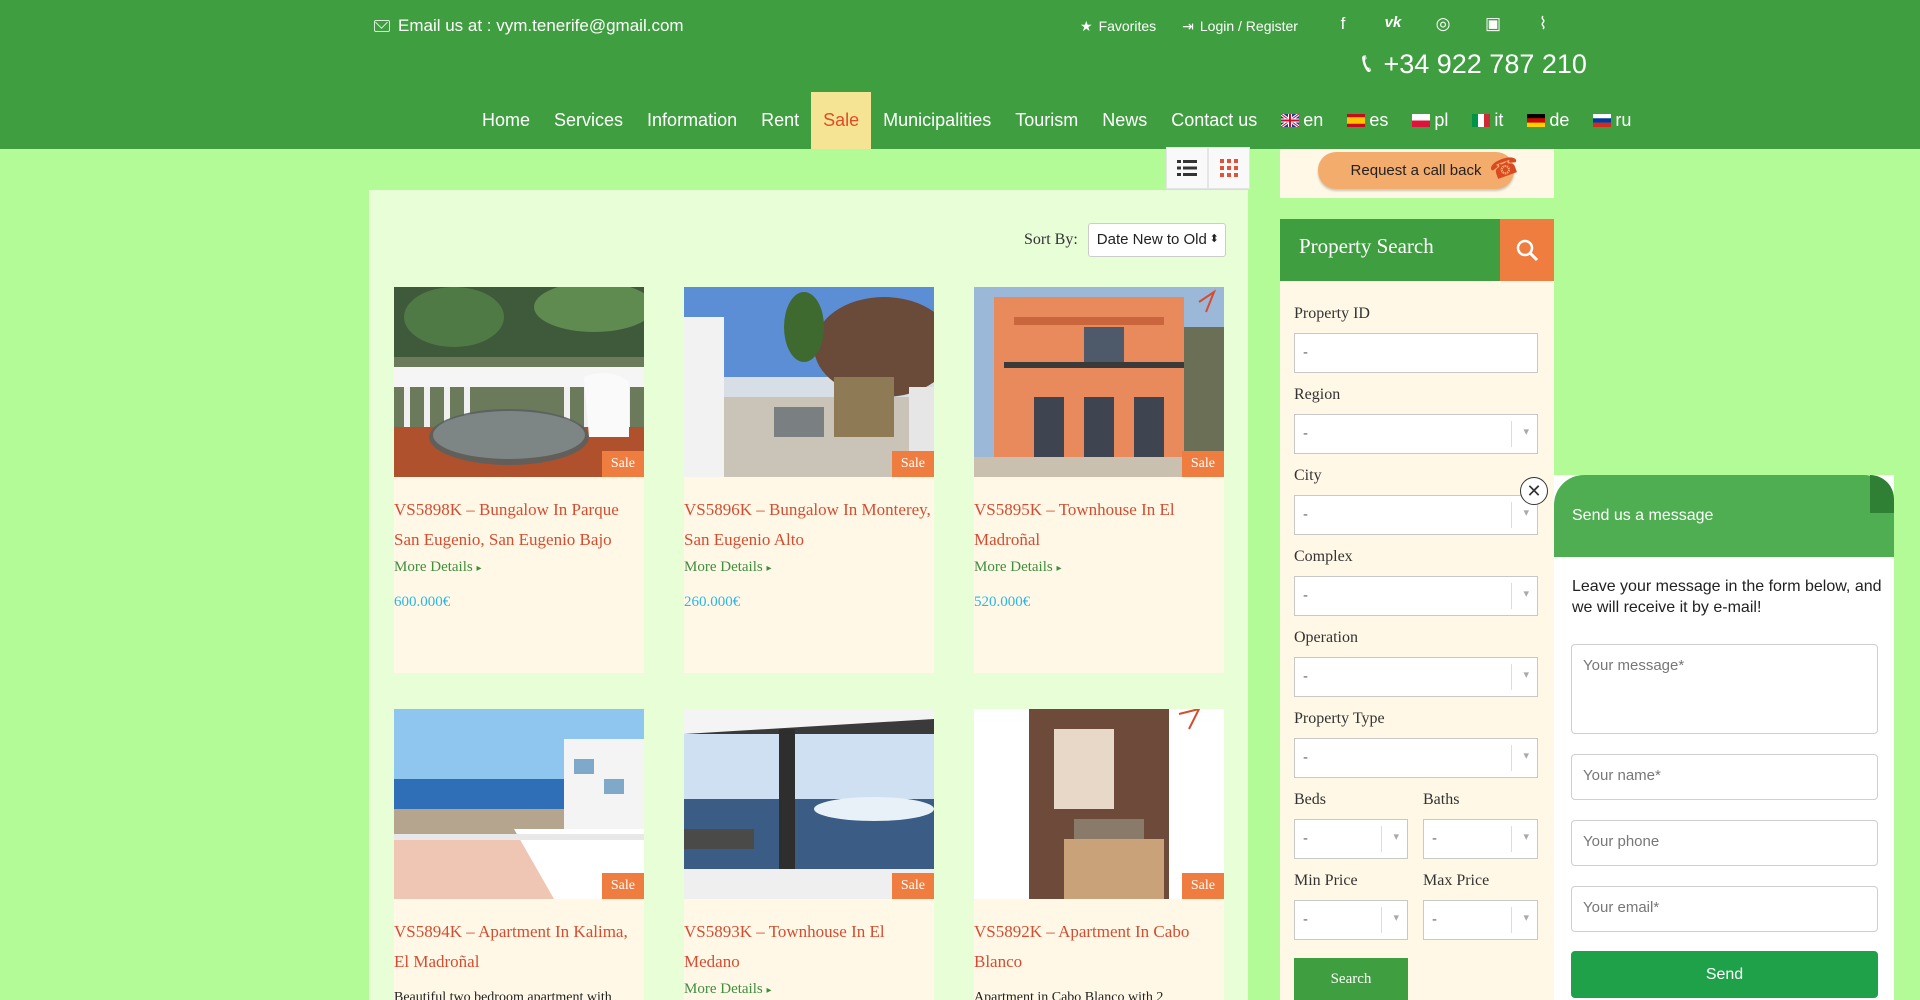 The width and height of the screenshot is (1920, 1000). I want to click on property-title: VS5893K – Townhouse In El Medano, so click(809, 947).